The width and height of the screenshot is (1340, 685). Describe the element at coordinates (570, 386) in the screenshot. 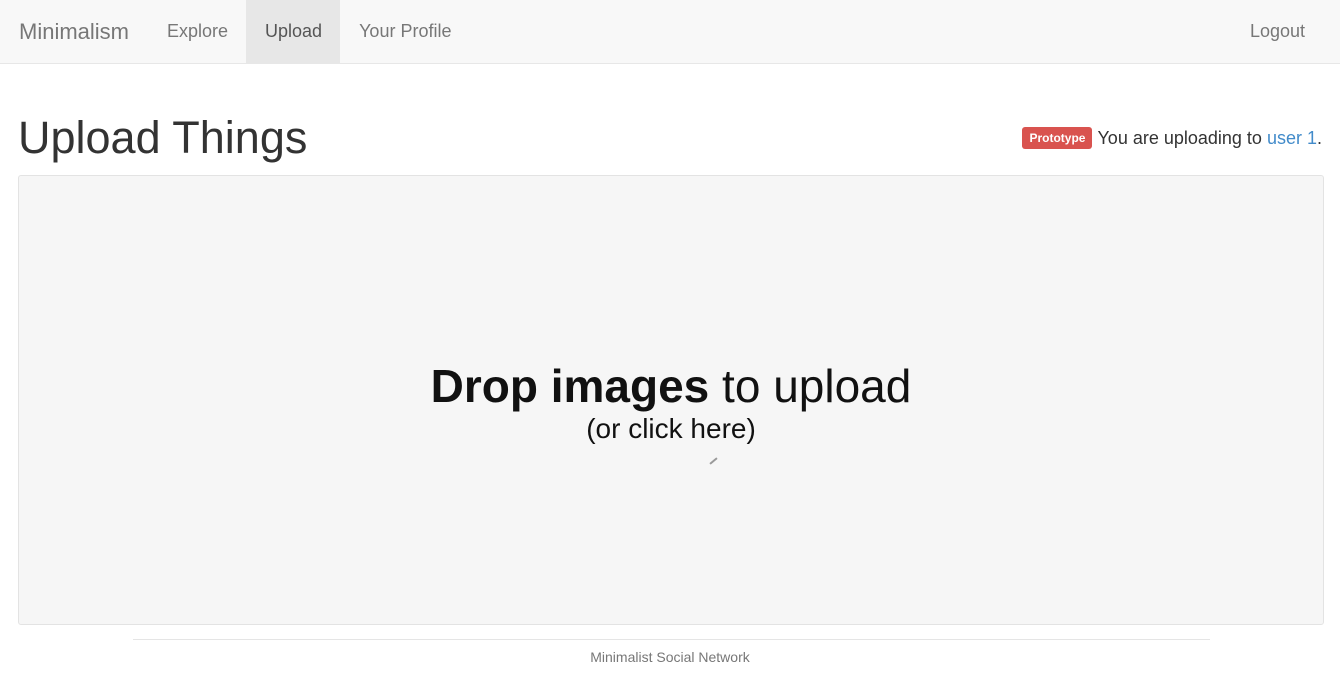

I see `dropzone-message-strong: Drop images` at that location.